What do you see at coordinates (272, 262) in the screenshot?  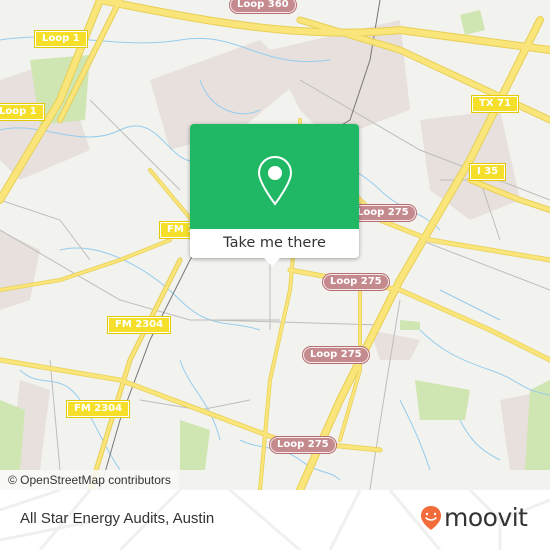 I see `popup-pointer` at bounding box center [272, 262].